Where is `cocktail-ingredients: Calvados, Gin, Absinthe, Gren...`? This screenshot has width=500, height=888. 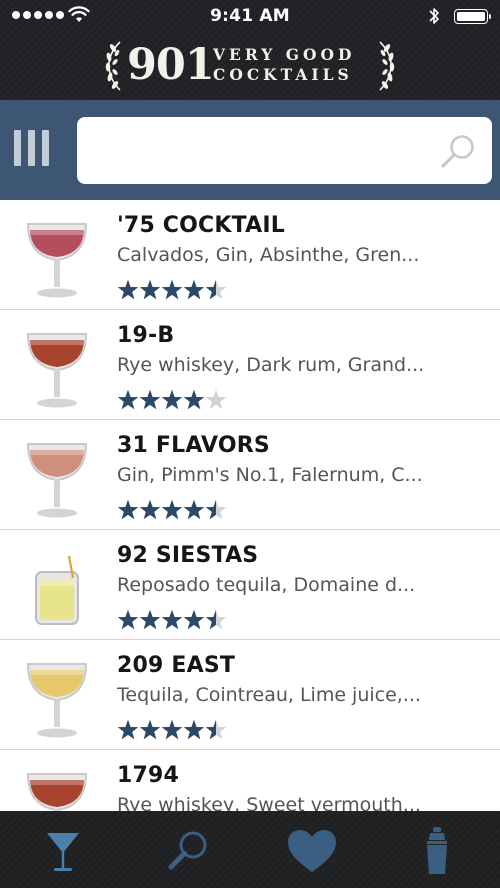
cocktail-ingredients: Calvados, Gin, Absinthe, Gren... is located at coordinates (268, 255).